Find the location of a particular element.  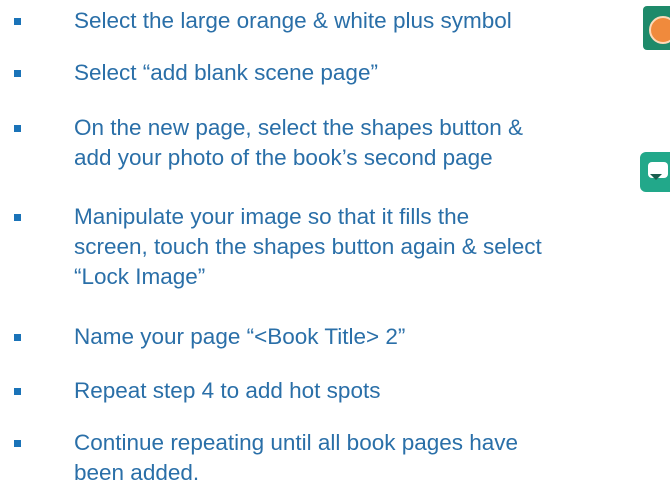

bubble-tail-icon is located at coordinates (656, 177).